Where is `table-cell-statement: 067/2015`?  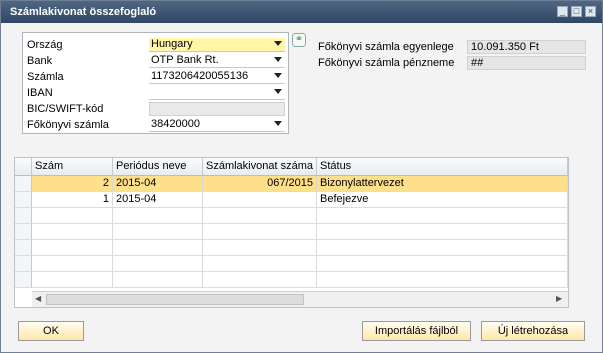 table-cell-statement: 067/2015 is located at coordinates (260, 184).